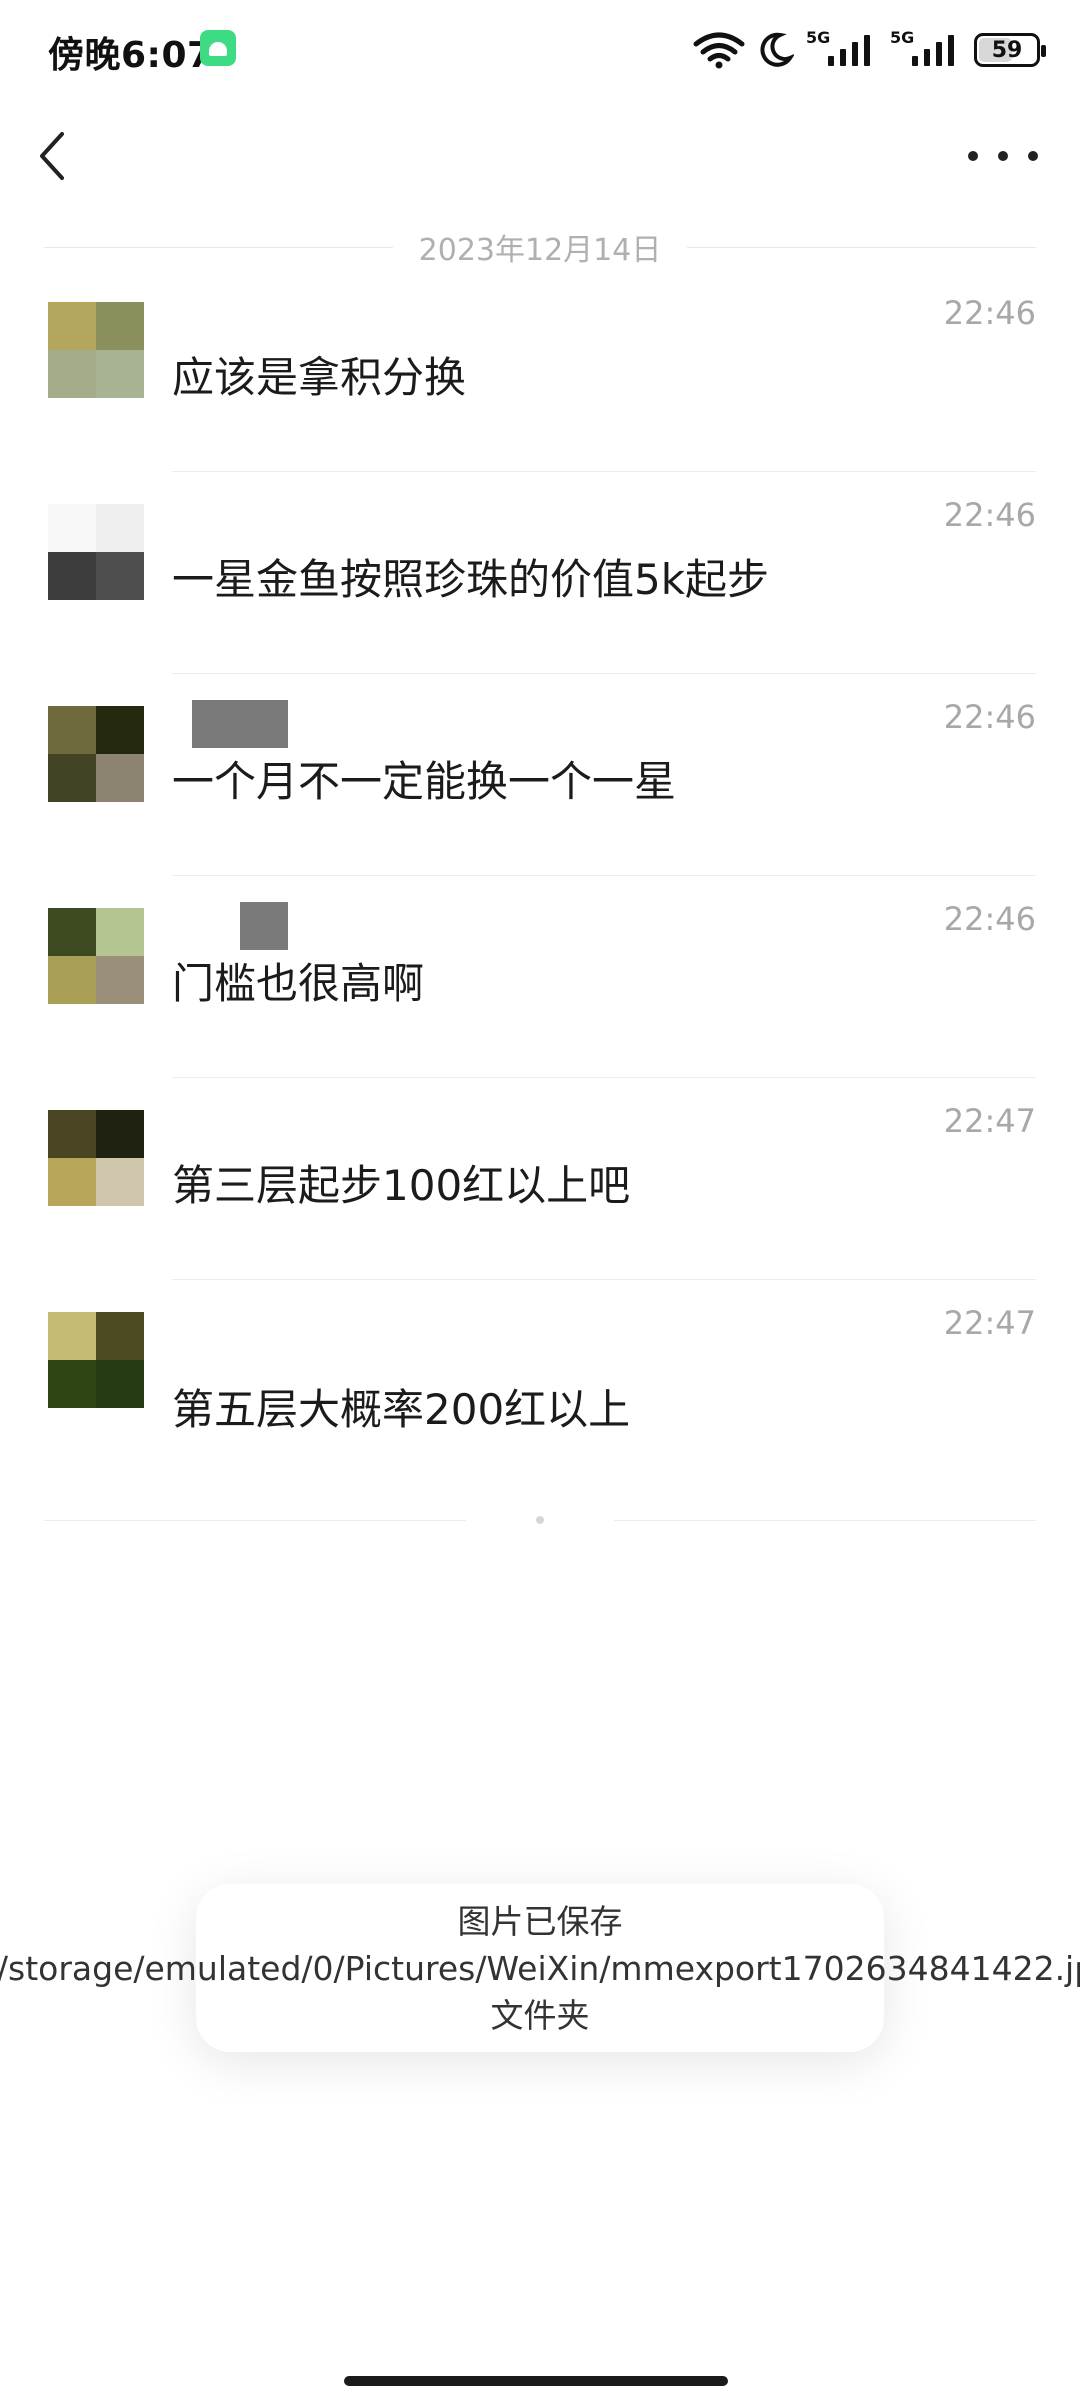 Image resolution: width=1080 pixels, height=2401 pixels. Describe the element at coordinates (540, 1381) in the screenshot. I see `message-item: 22:47 第五层大概率200红以上` at that location.